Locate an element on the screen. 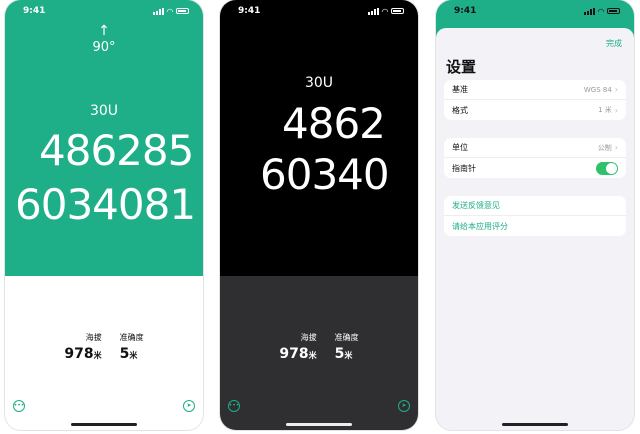 The height and width of the screenshot is (434, 640). units-row: 单位 公制 › is located at coordinates (535, 148).